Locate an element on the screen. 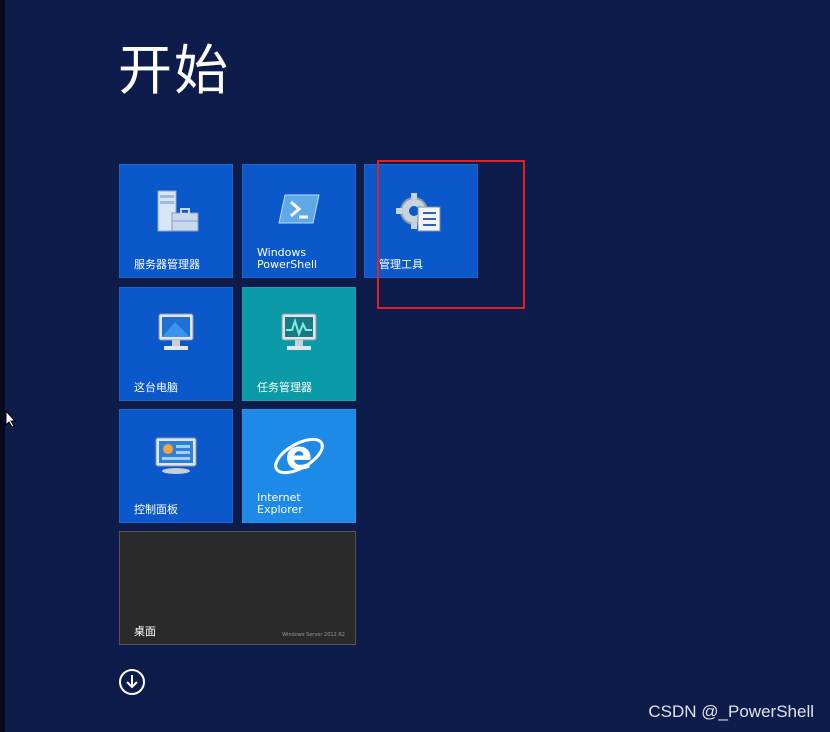 The width and height of the screenshot is (830, 732). tile-internet-explorer: e Internet Explorer is located at coordinates (299, 466).